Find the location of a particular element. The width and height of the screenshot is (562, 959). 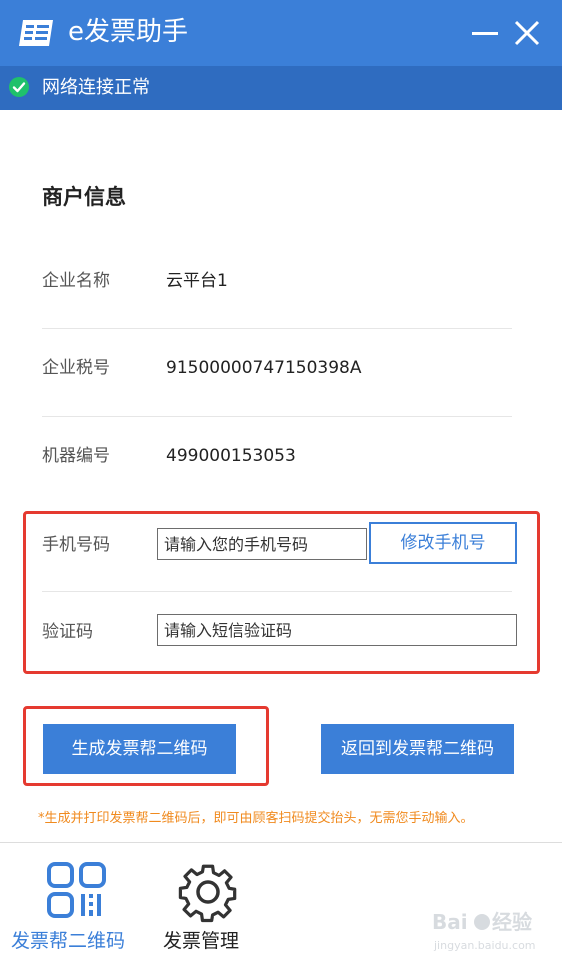

machine-number-label: 机器编号 is located at coordinates (76, 456).